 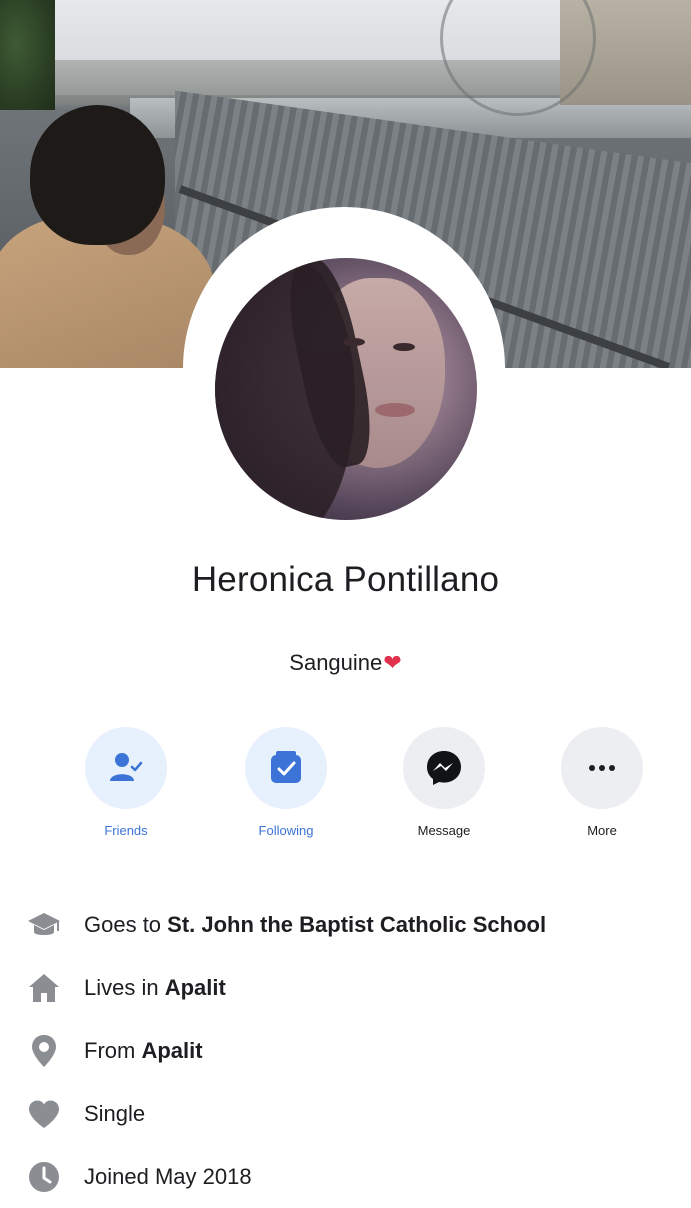 I want to click on education-school-link: St. John the Baptist Catholic School, so click(x=356, y=924).